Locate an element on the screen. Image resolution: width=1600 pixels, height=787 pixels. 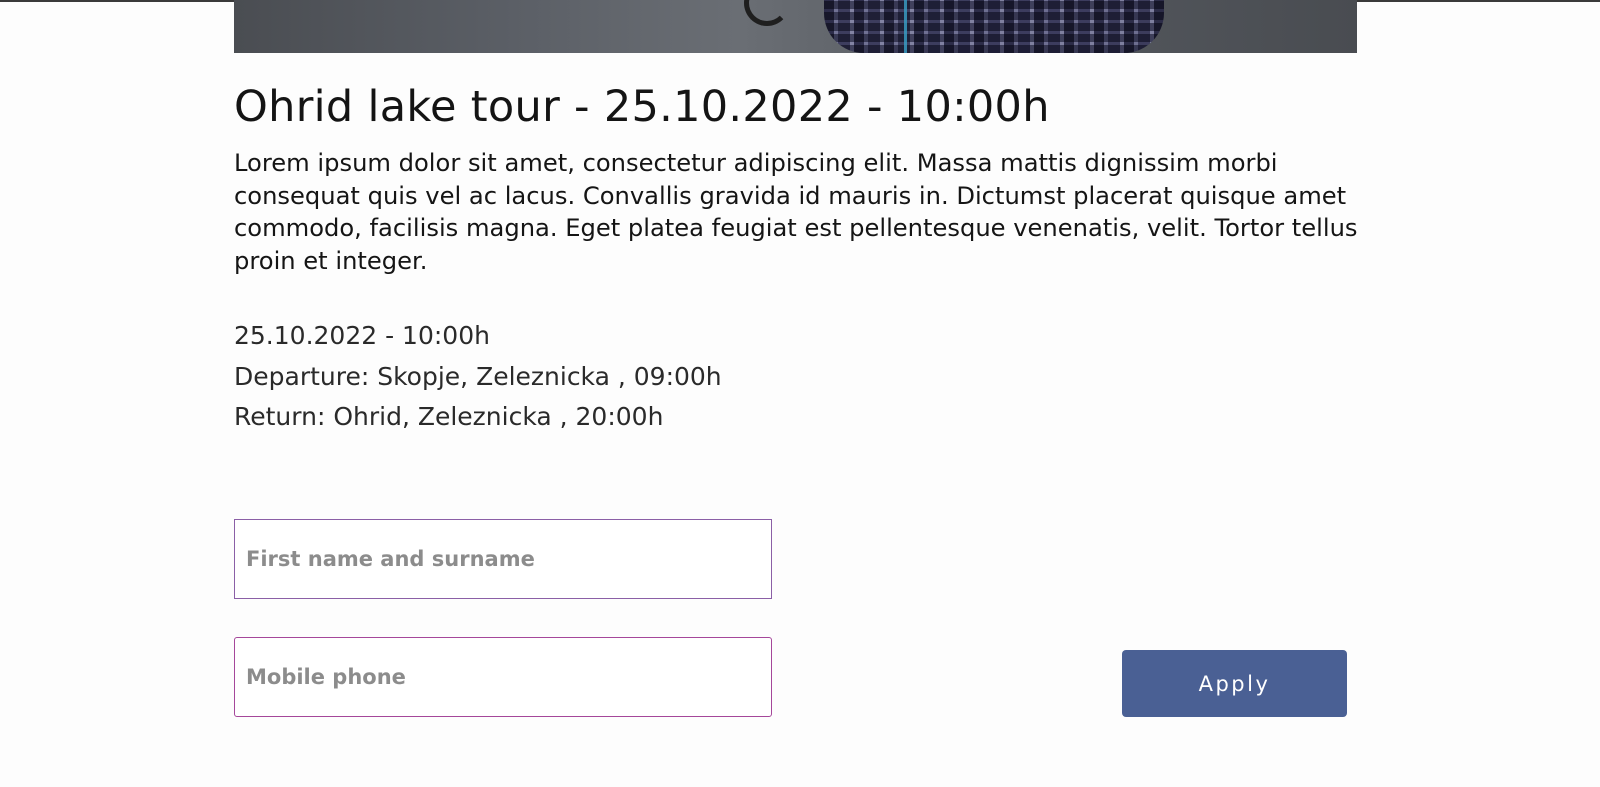
tour-departure: Departure: Skopje, Zeleznicka , 09:00h is located at coordinates (478, 376).